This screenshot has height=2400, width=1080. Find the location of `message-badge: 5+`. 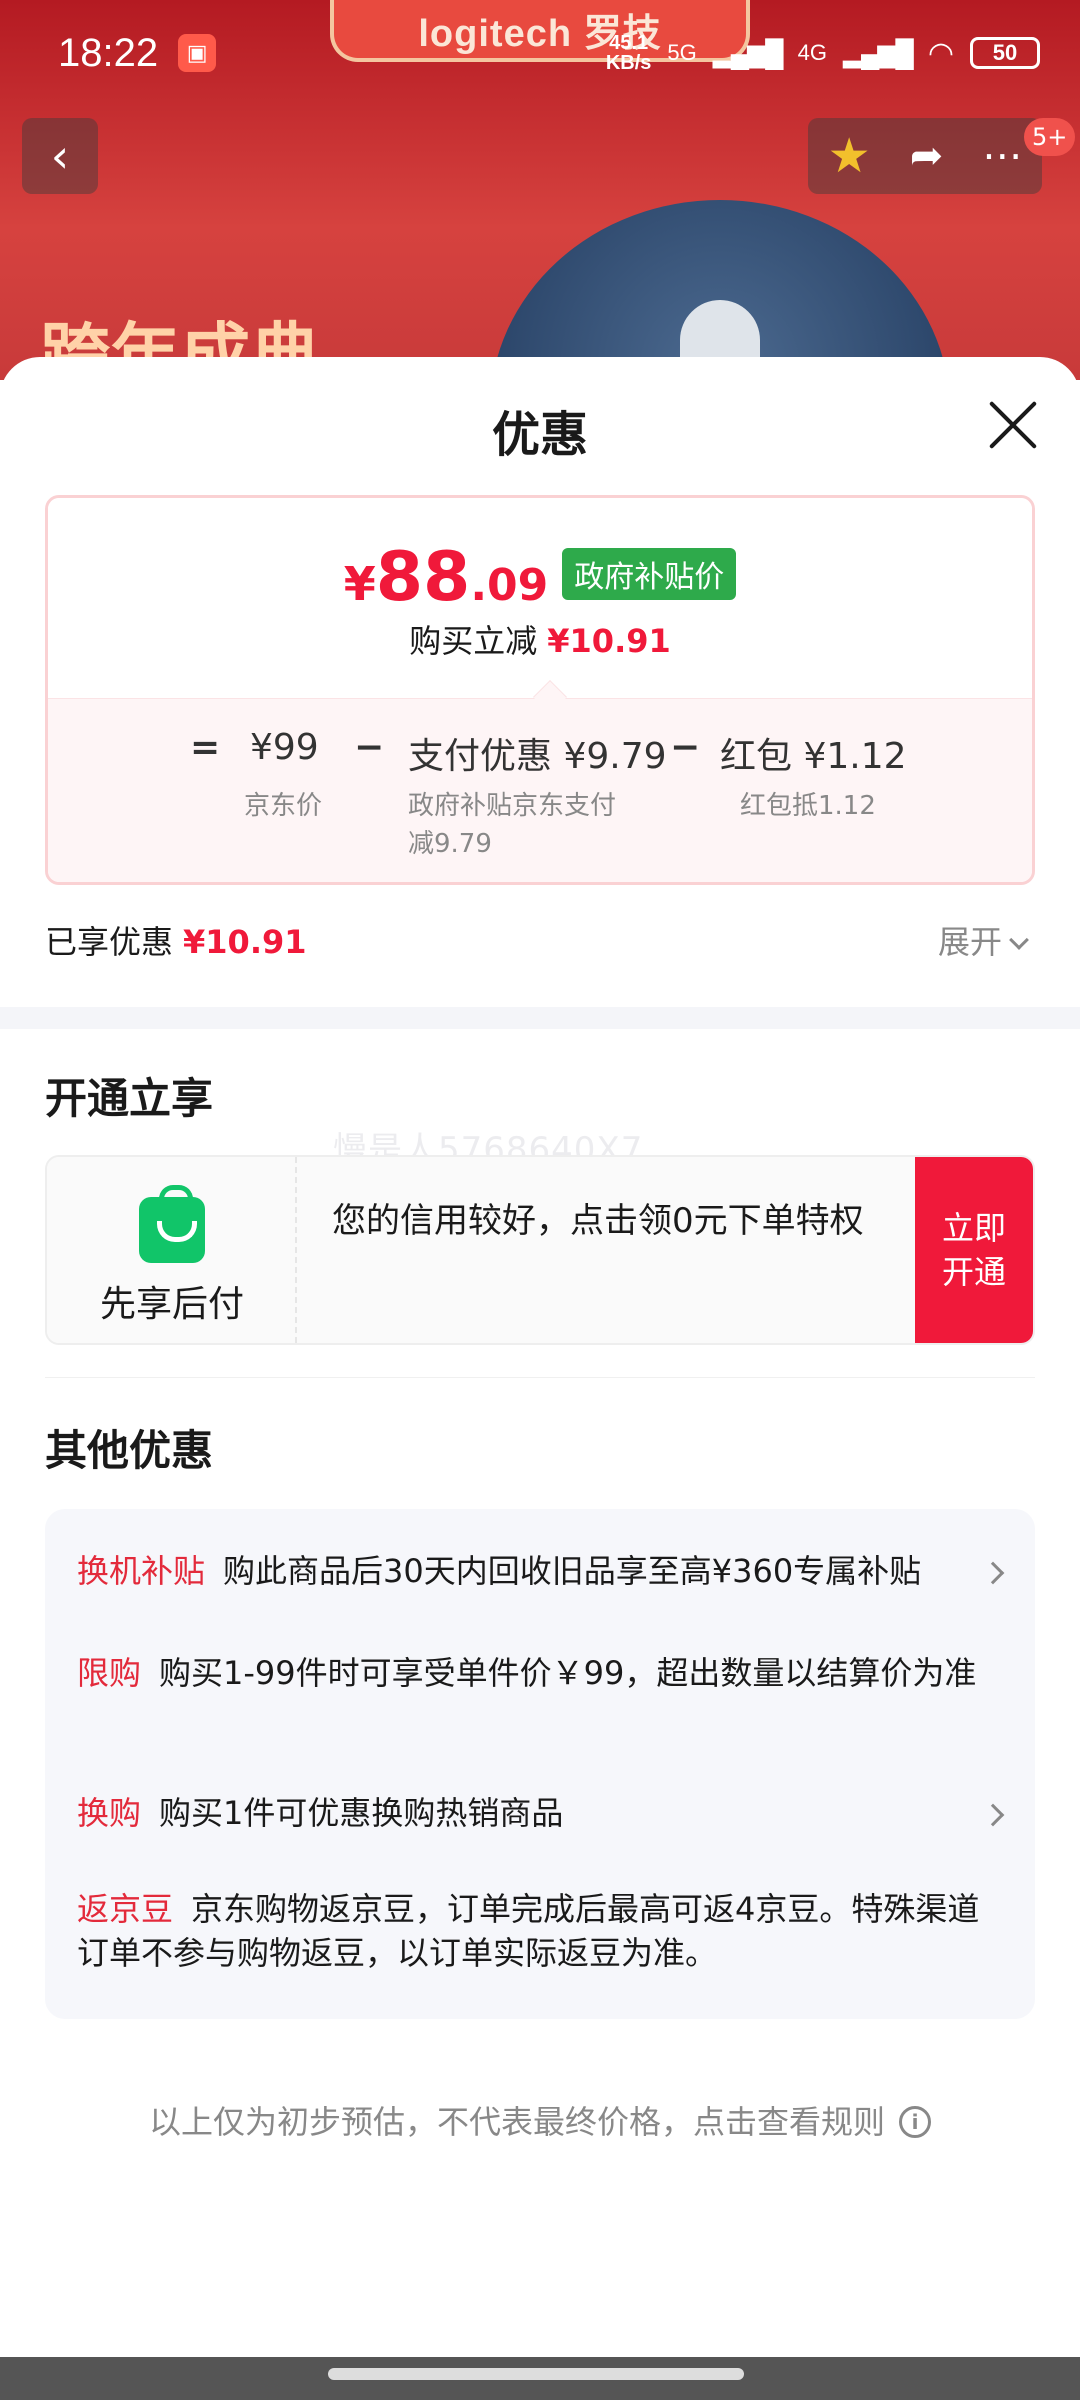

message-badge: 5+ is located at coordinates (1050, 137).